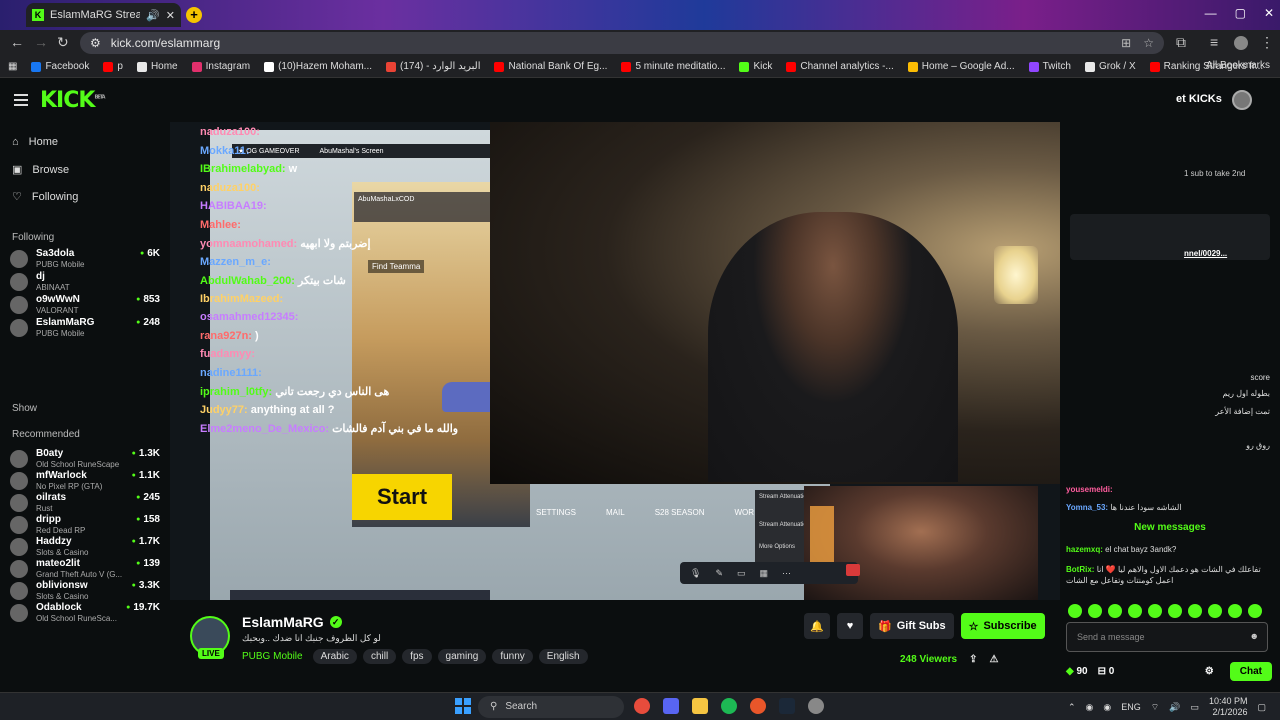  I want to click on report-icon: ⚠, so click(993, 659).